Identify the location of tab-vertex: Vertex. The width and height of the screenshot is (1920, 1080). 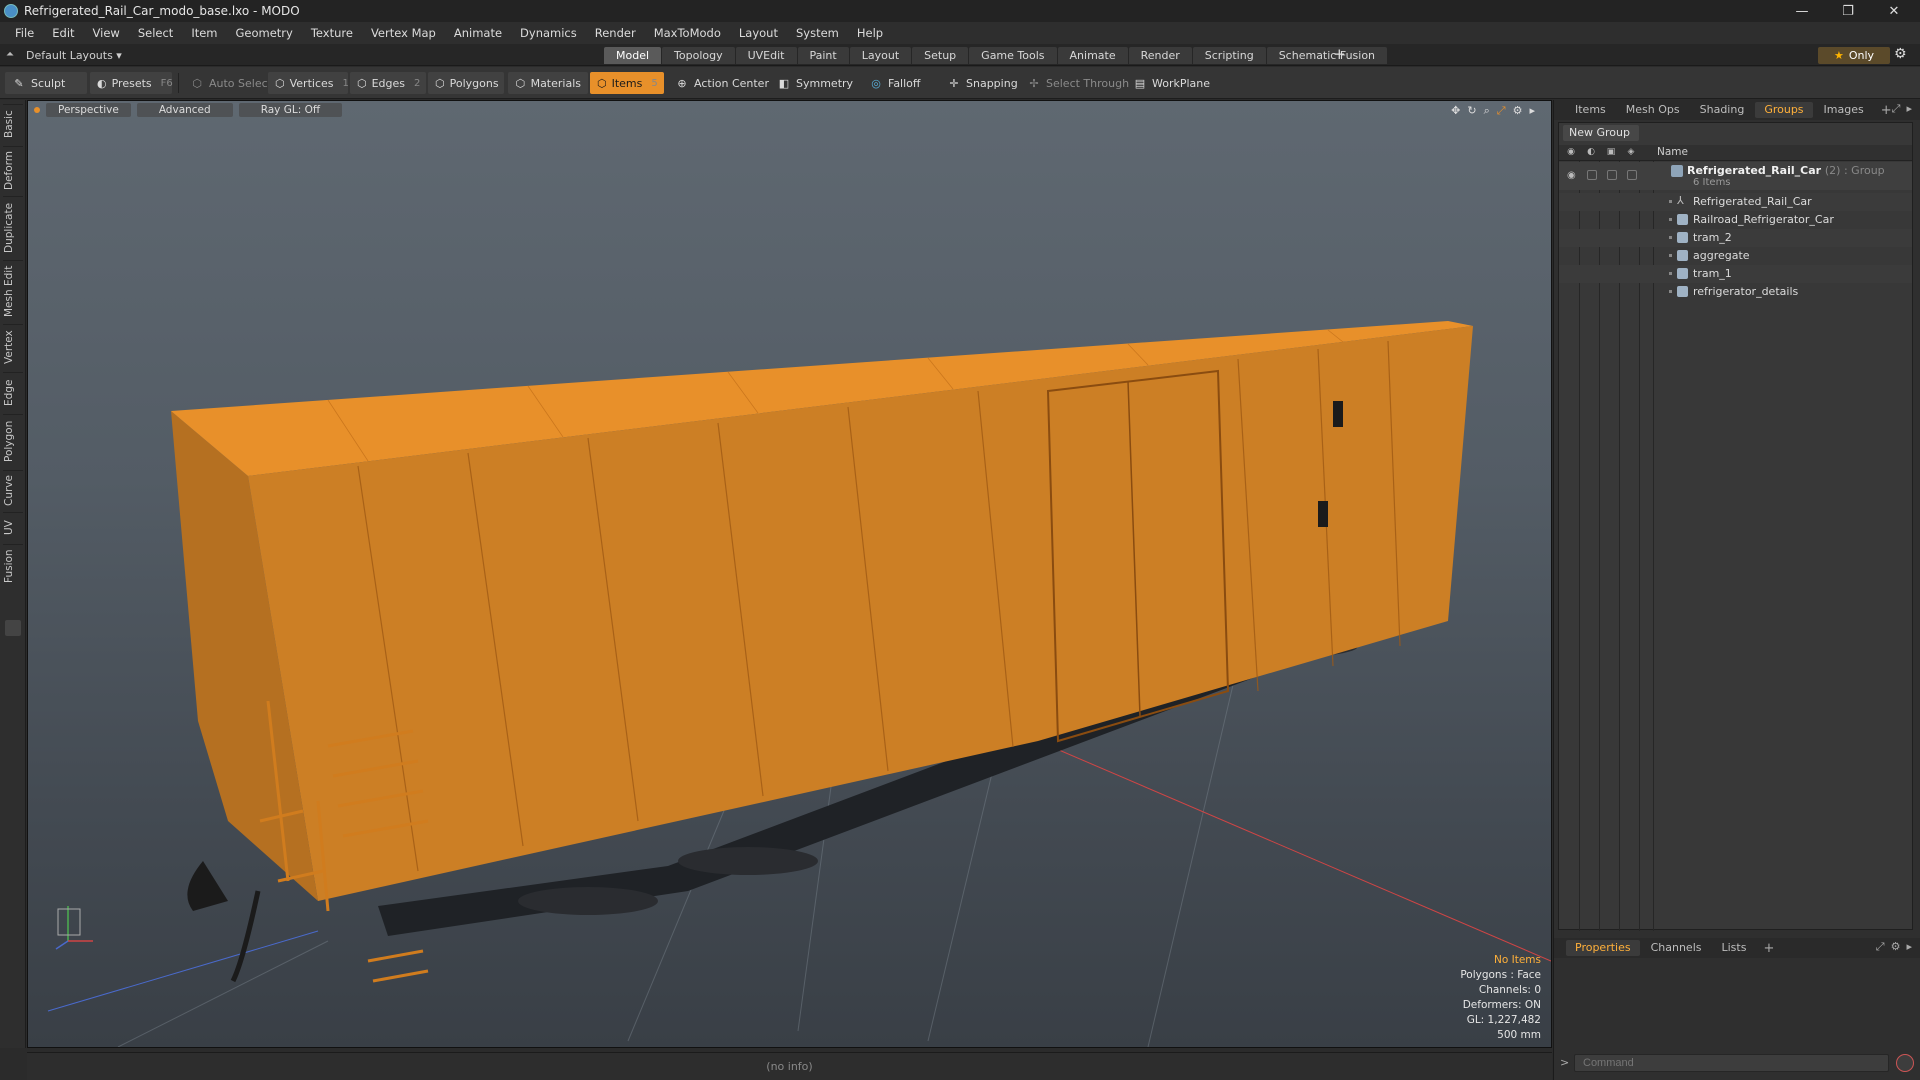
(13, 347).